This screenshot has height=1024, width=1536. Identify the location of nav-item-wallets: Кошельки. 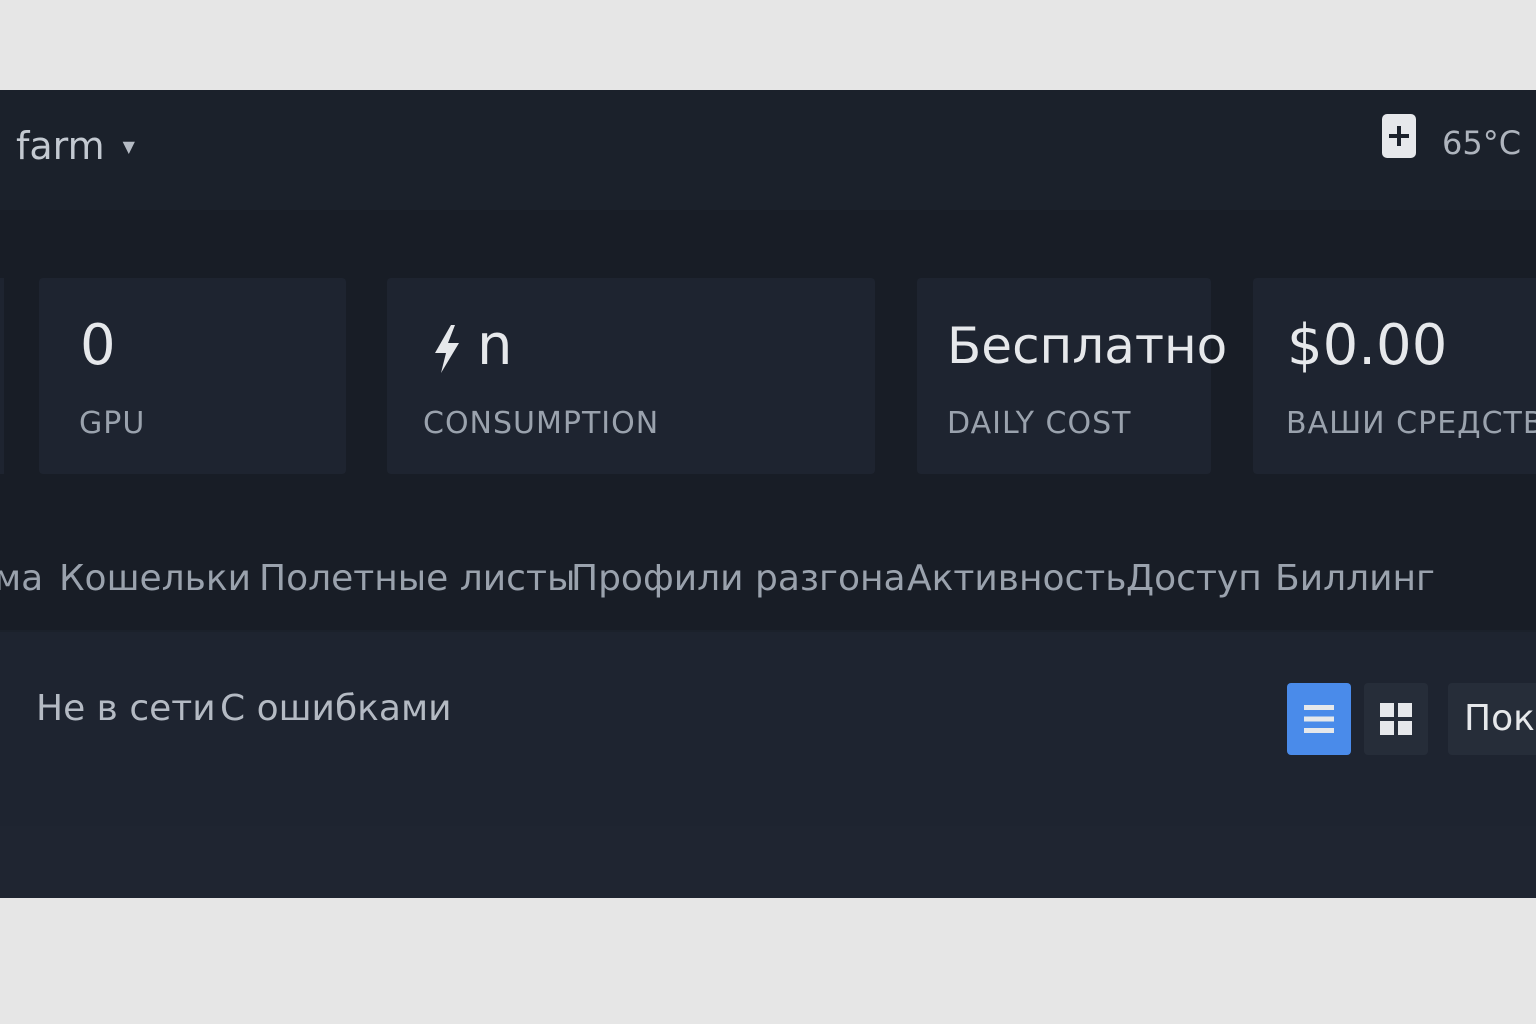
(155, 578).